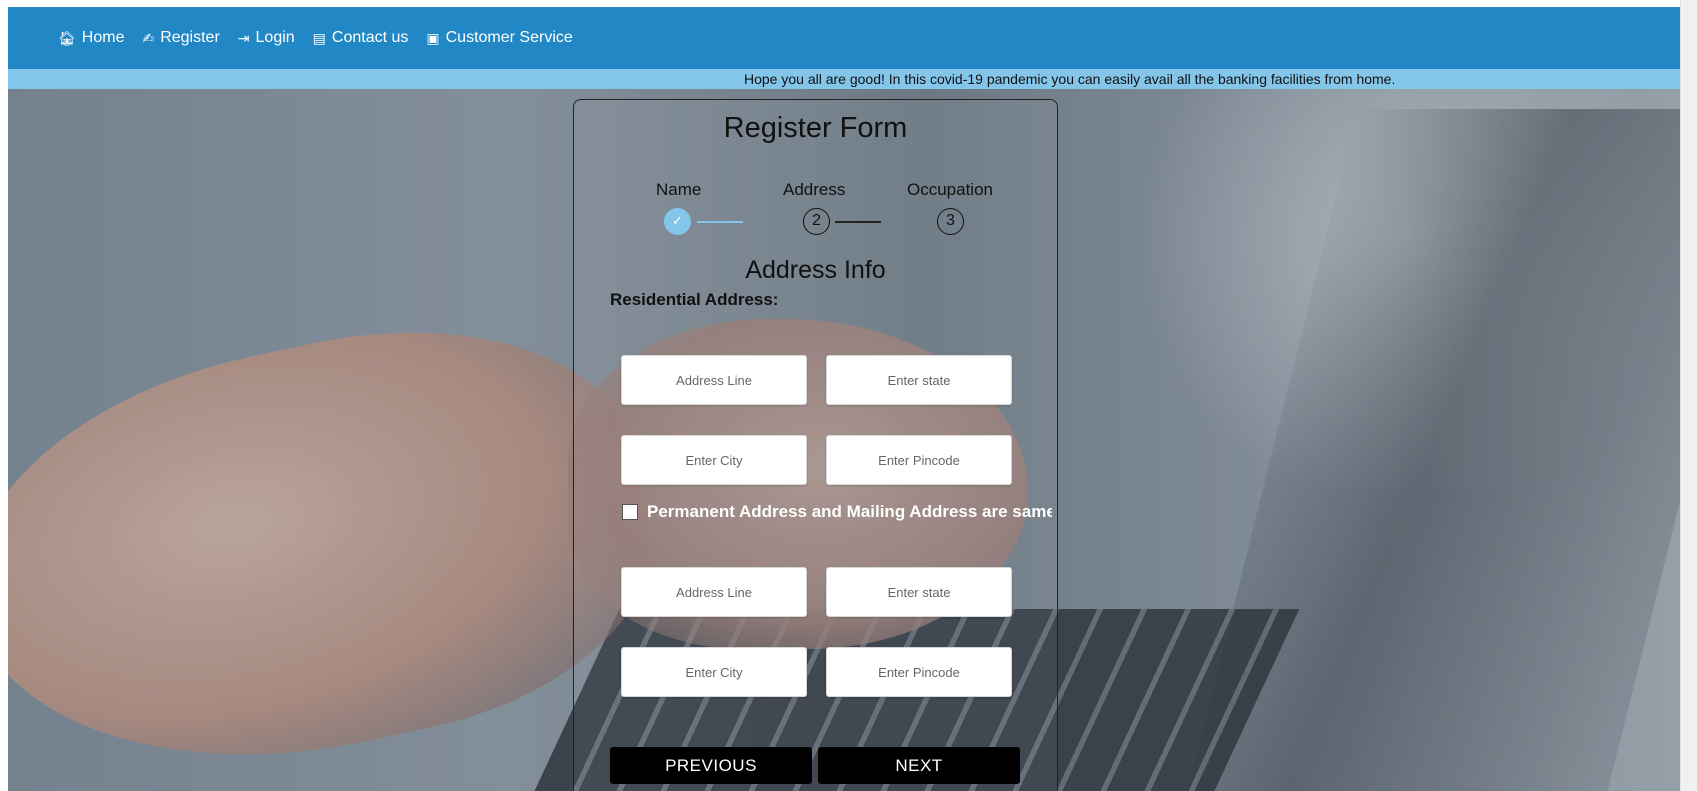 This screenshot has width=1697, height=791. I want to click on nav-home: 🏠︎ Home, so click(91, 38).